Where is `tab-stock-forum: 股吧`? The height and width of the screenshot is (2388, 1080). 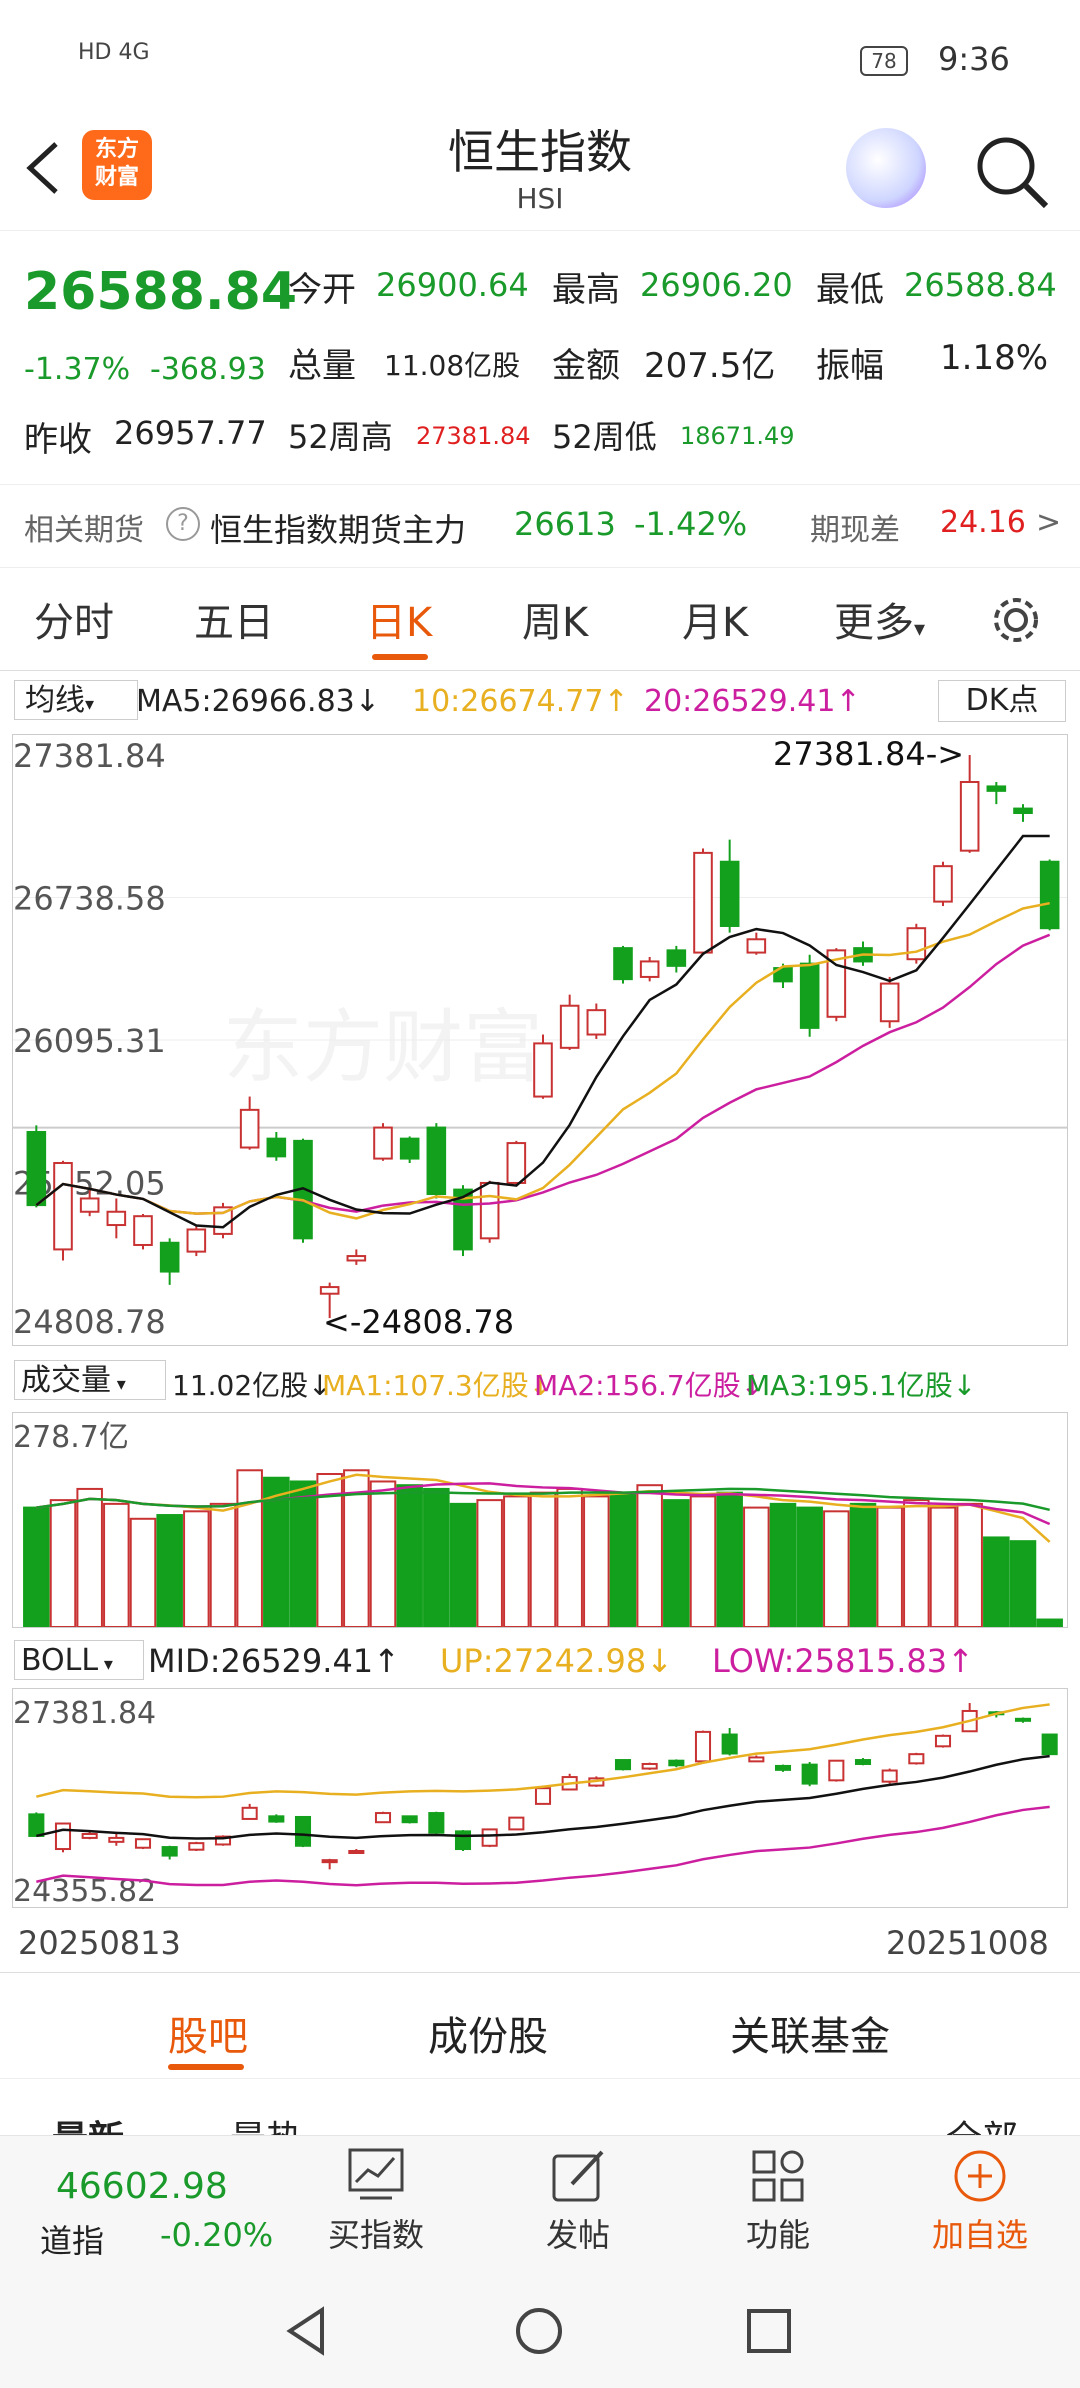 tab-stock-forum: 股吧 is located at coordinates (208, 2033).